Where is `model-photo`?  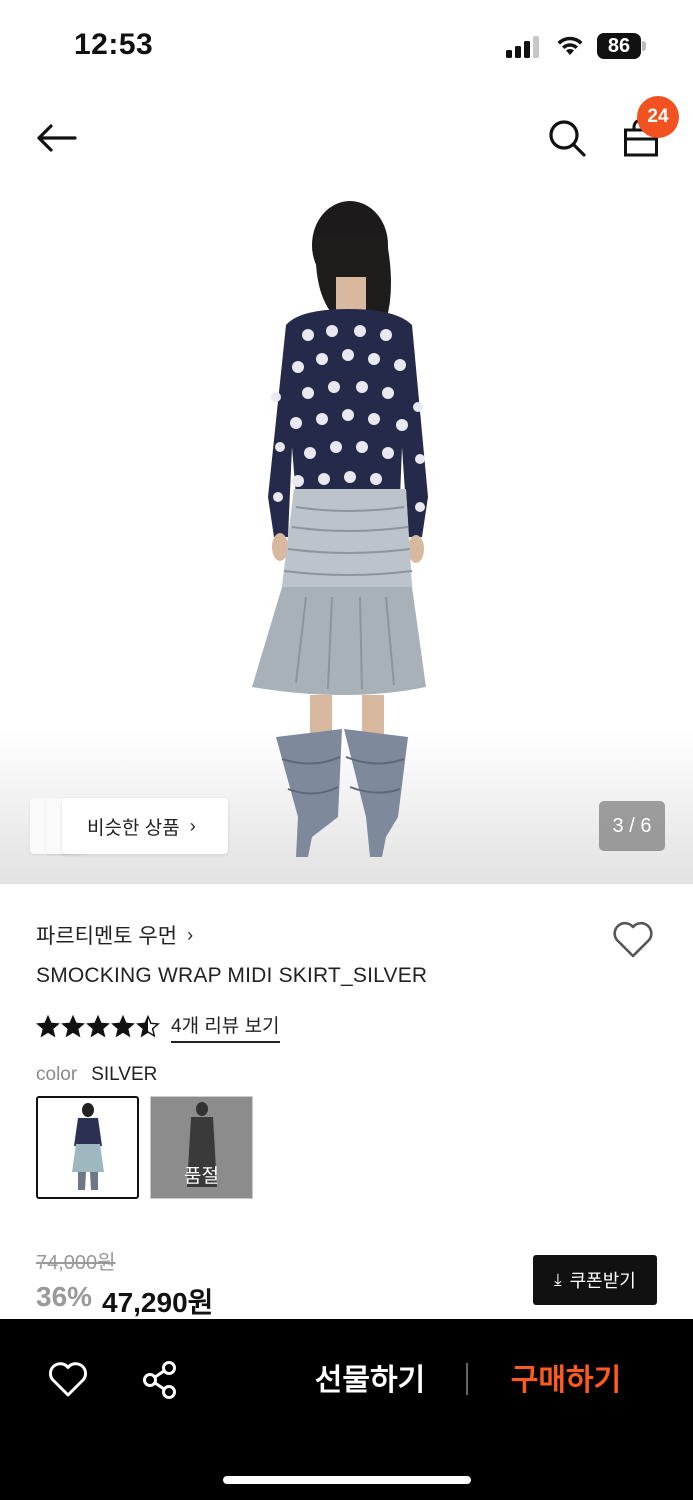 model-photo is located at coordinates (340, 529).